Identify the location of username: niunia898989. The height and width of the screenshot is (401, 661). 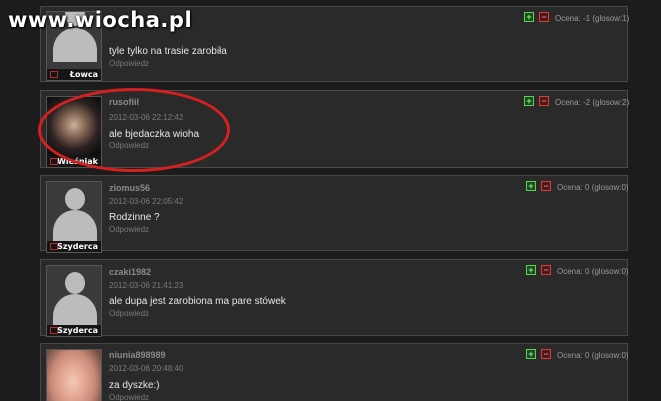
(137, 355).